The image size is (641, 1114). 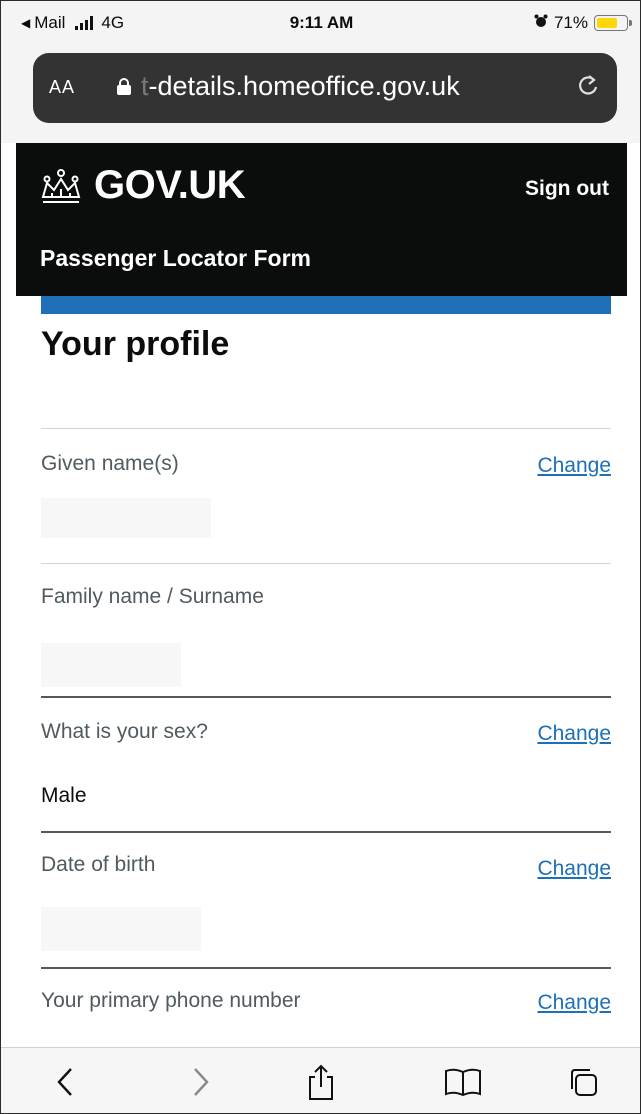 I want to click on browser-chrome: AA t-details.homeoffice.gov.uk, so click(x=320, y=95).